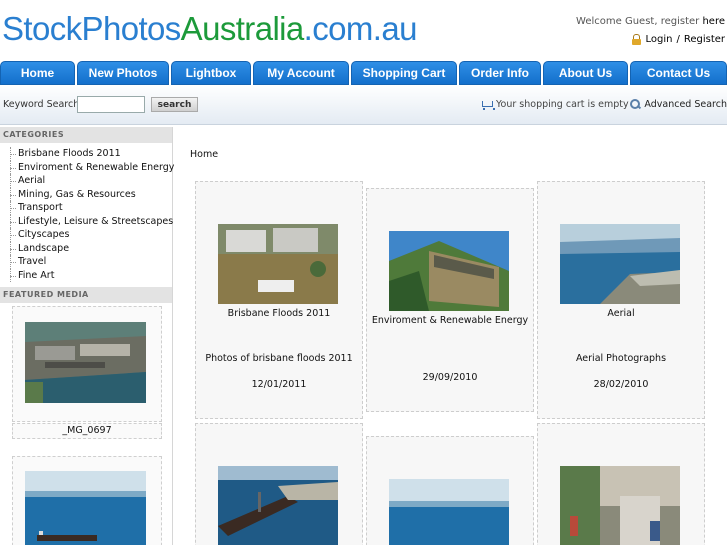  What do you see at coordinates (678, 73) in the screenshot?
I see `nav-contact-us: Contact Us` at bounding box center [678, 73].